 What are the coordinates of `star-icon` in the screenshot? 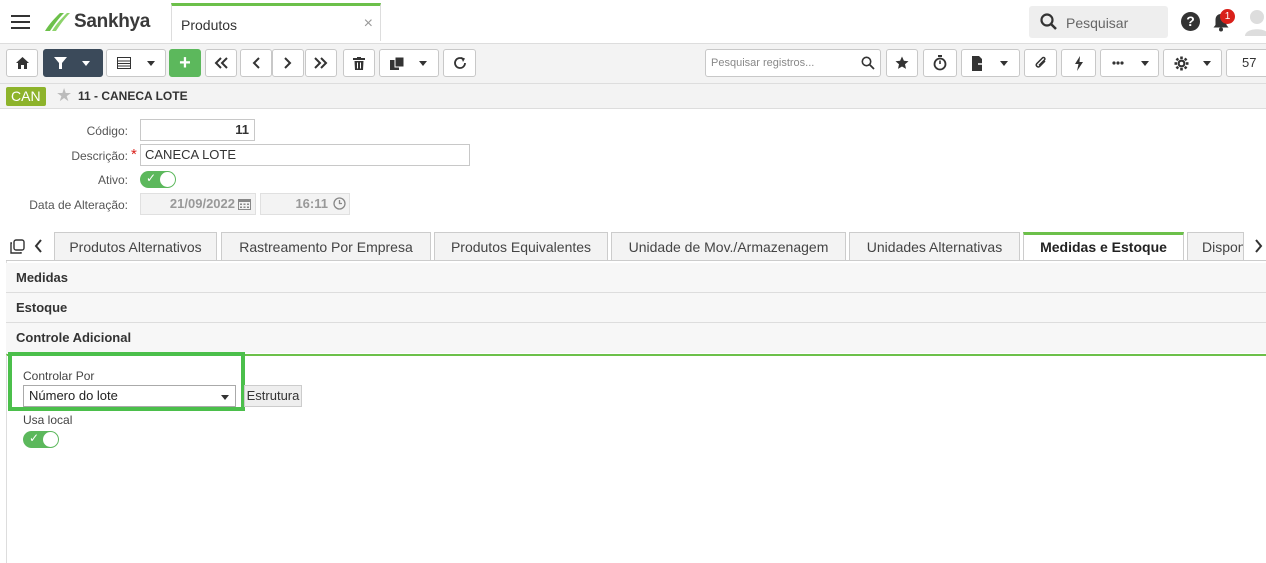 It's located at (902, 62).